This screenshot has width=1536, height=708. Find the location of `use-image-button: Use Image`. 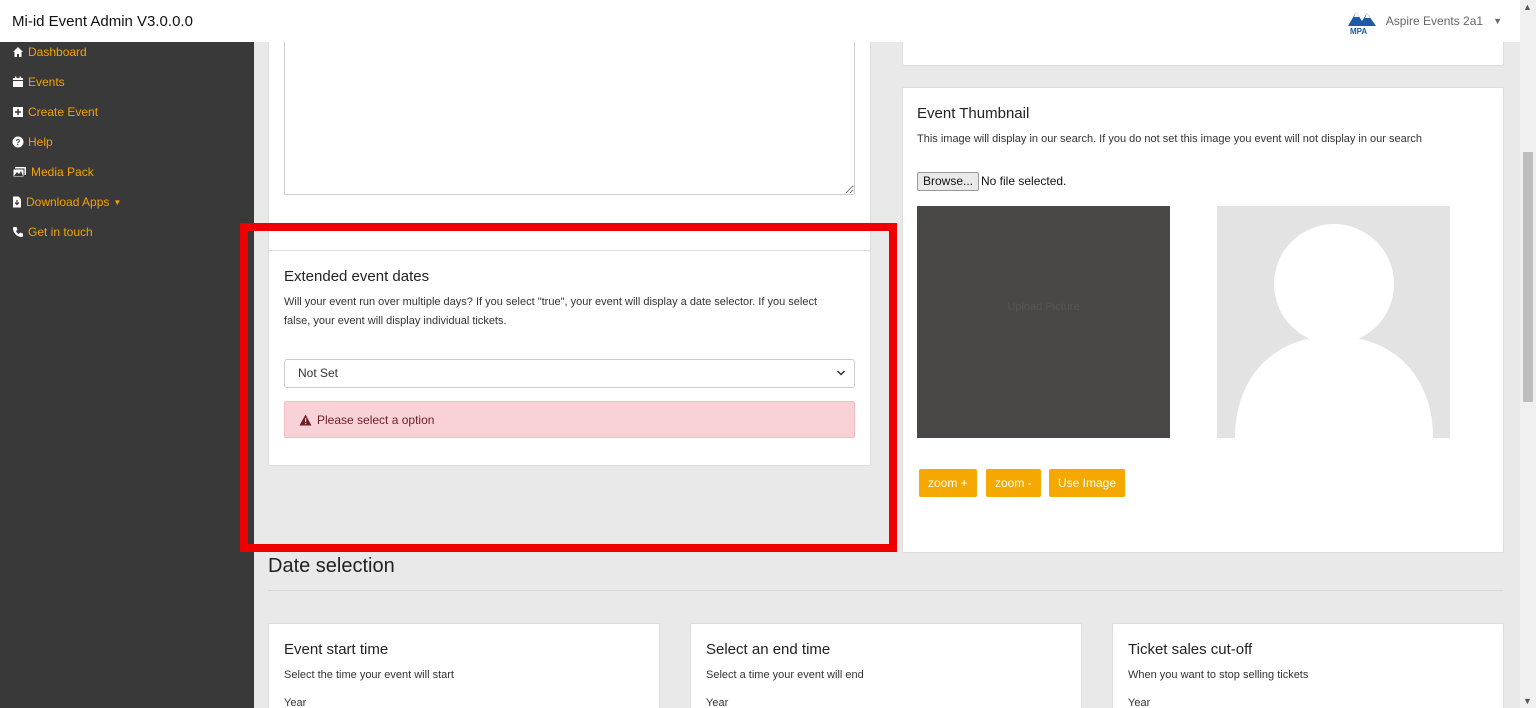

use-image-button: Use Image is located at coordinates (1087, 483).